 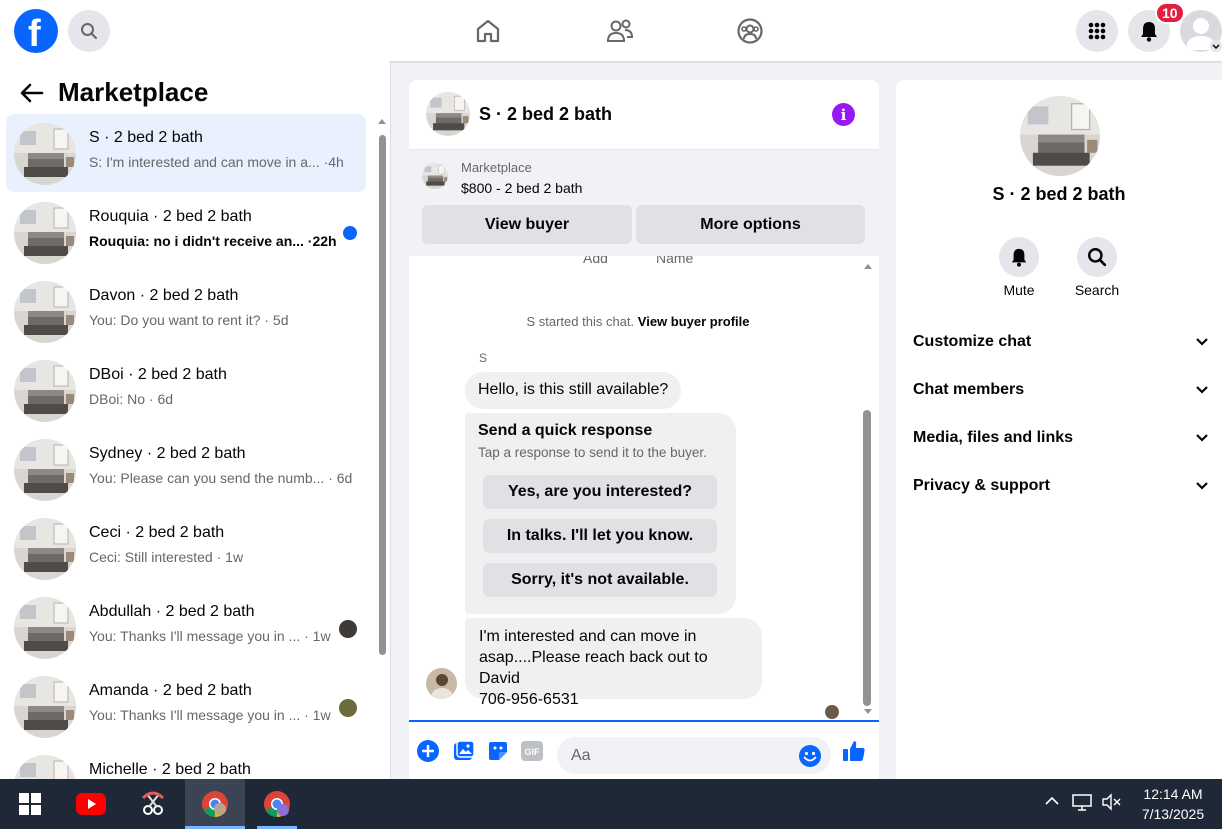 I want to click on chat-title: S · 2 bed 2 bath, so click(x=545, y=114).